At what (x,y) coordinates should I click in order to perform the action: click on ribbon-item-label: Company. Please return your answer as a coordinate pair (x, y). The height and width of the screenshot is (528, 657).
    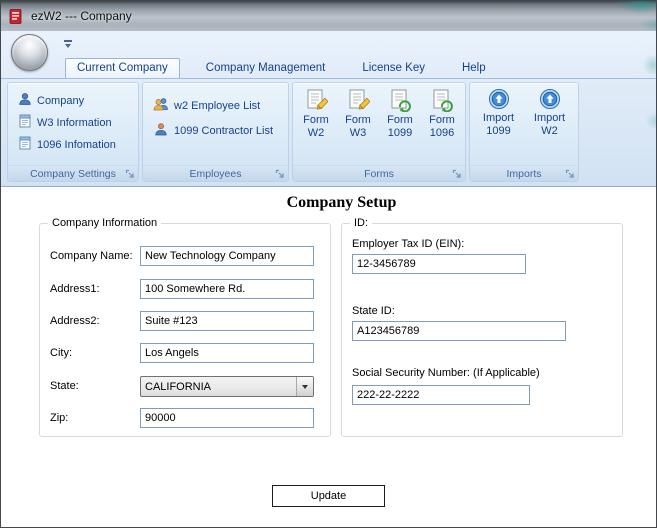
    Looking at the image, I should click on (61, 100).